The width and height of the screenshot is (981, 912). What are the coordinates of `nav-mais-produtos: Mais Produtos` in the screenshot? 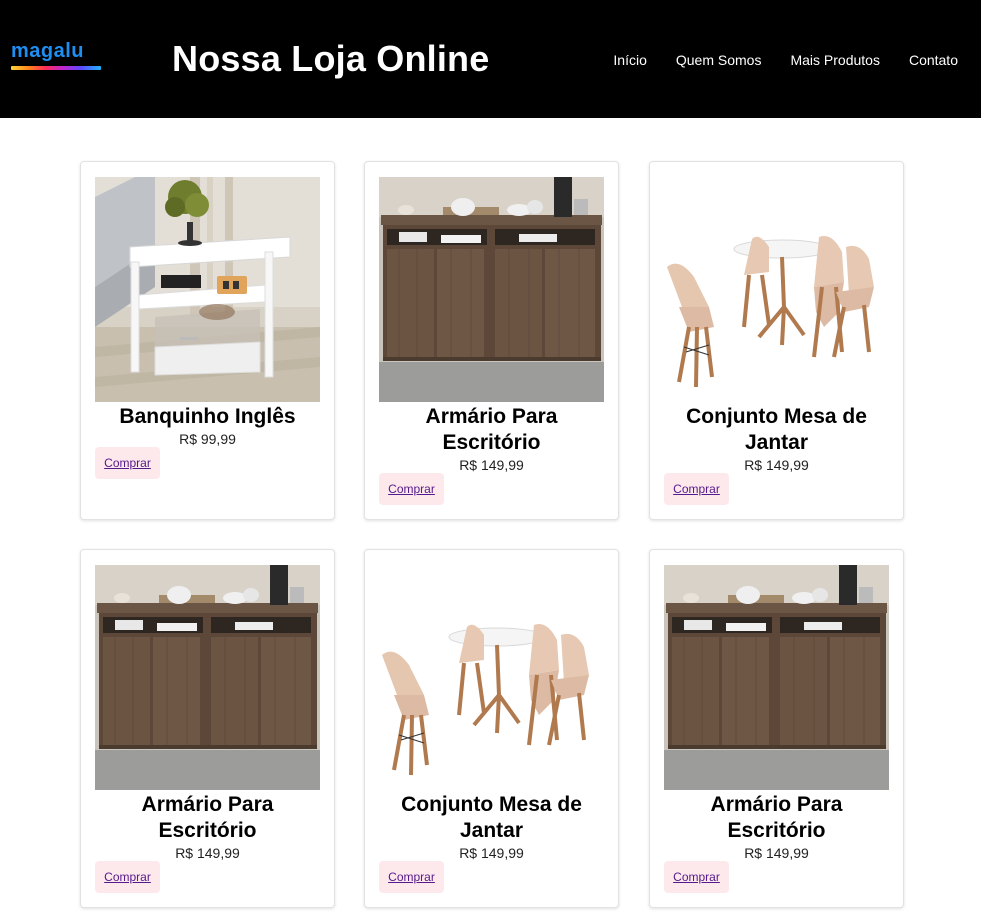 It's located at (834, 60).